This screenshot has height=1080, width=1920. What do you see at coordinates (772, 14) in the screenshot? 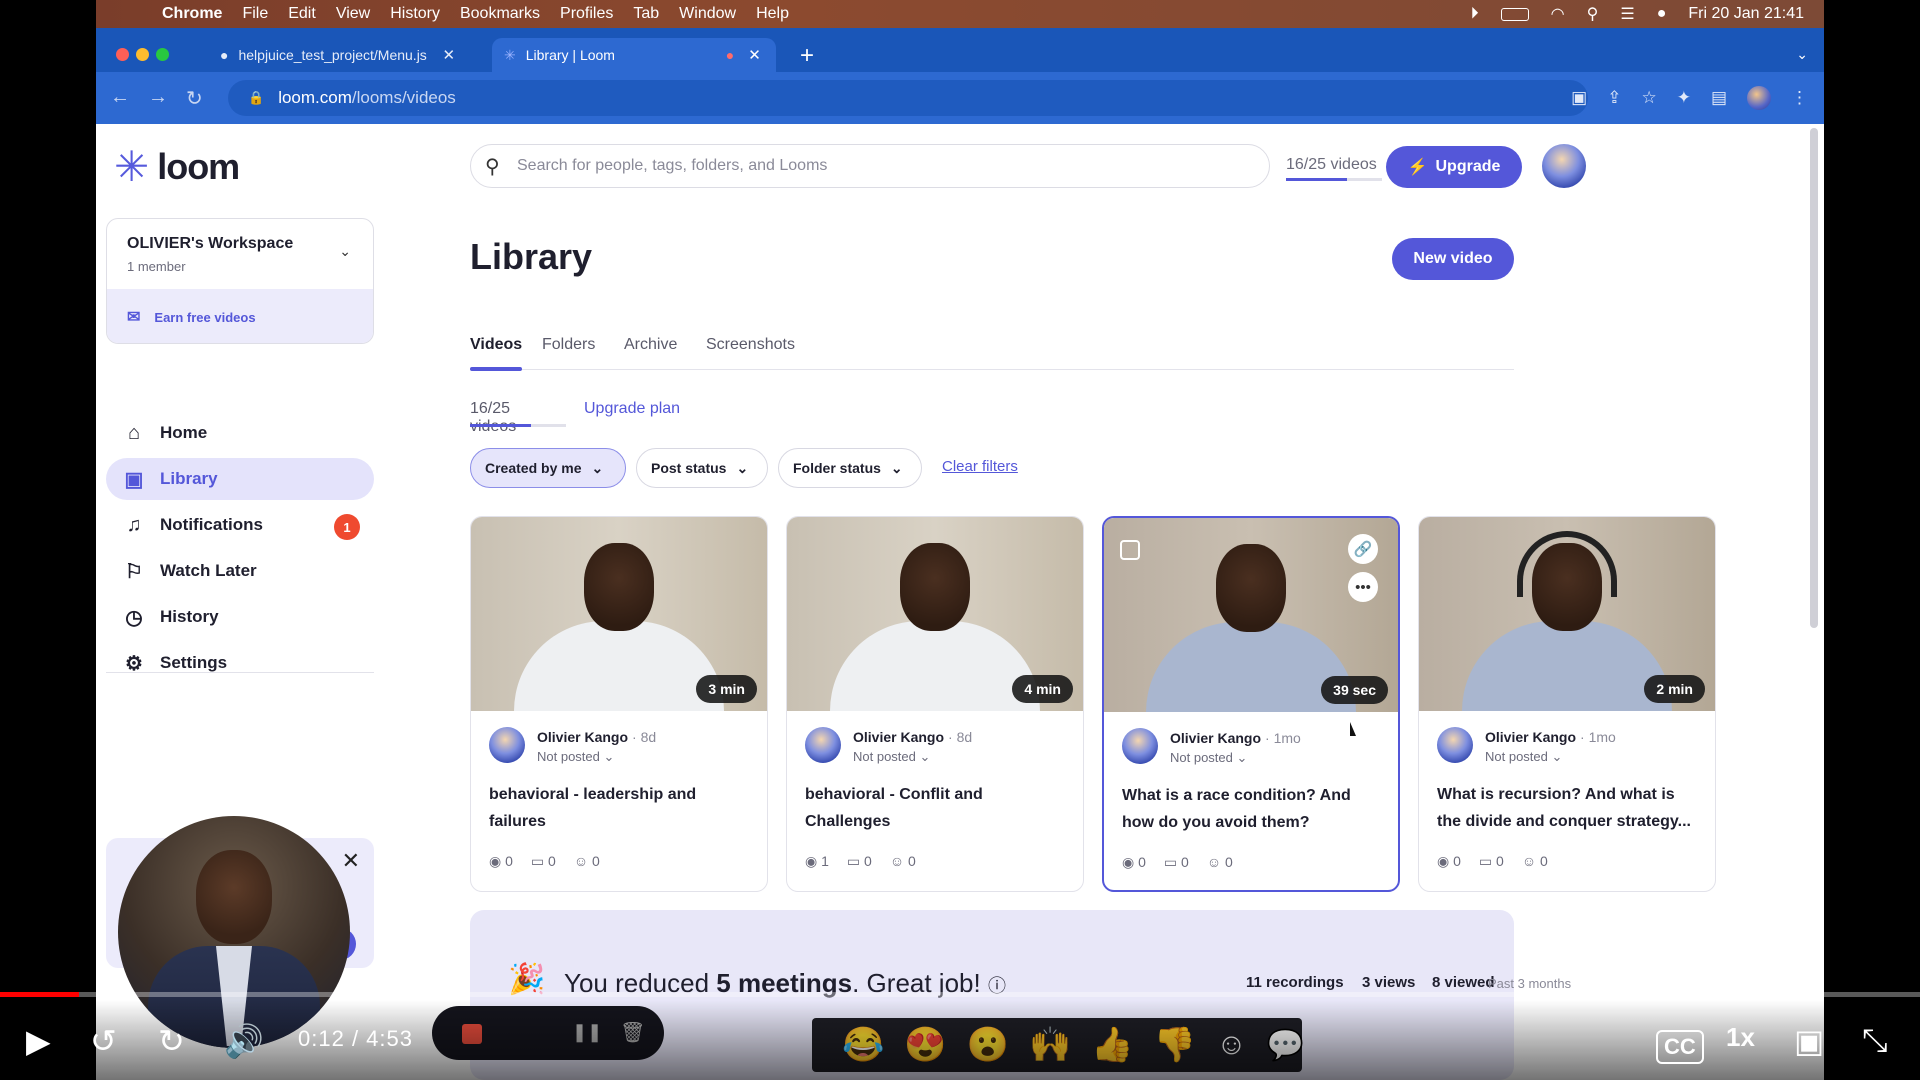
I see `menu-help: Help` at bounding box center [772, 14].